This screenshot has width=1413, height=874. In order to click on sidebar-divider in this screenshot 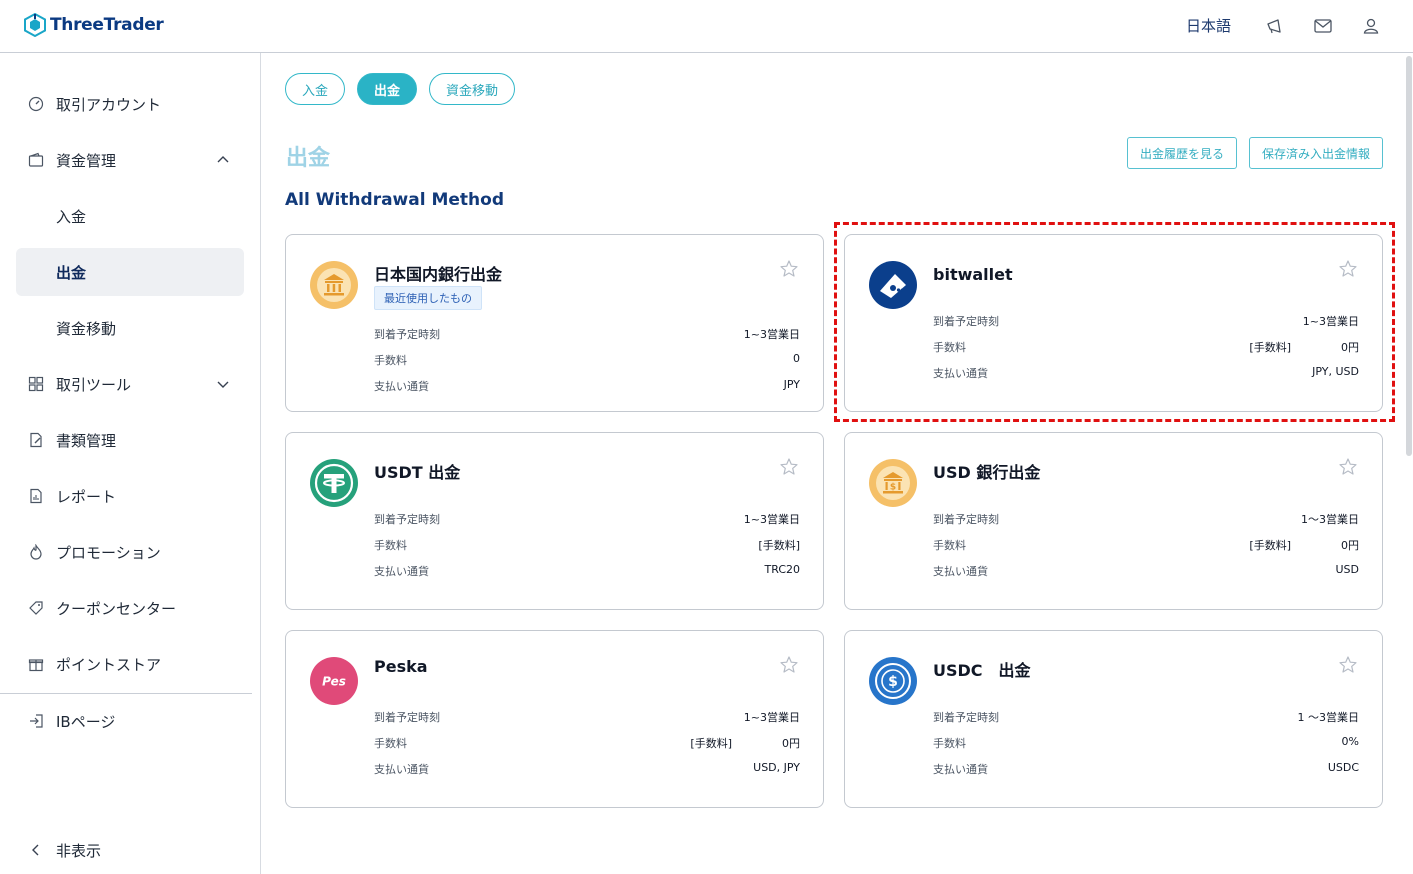, I will do `click(126, 693)`.